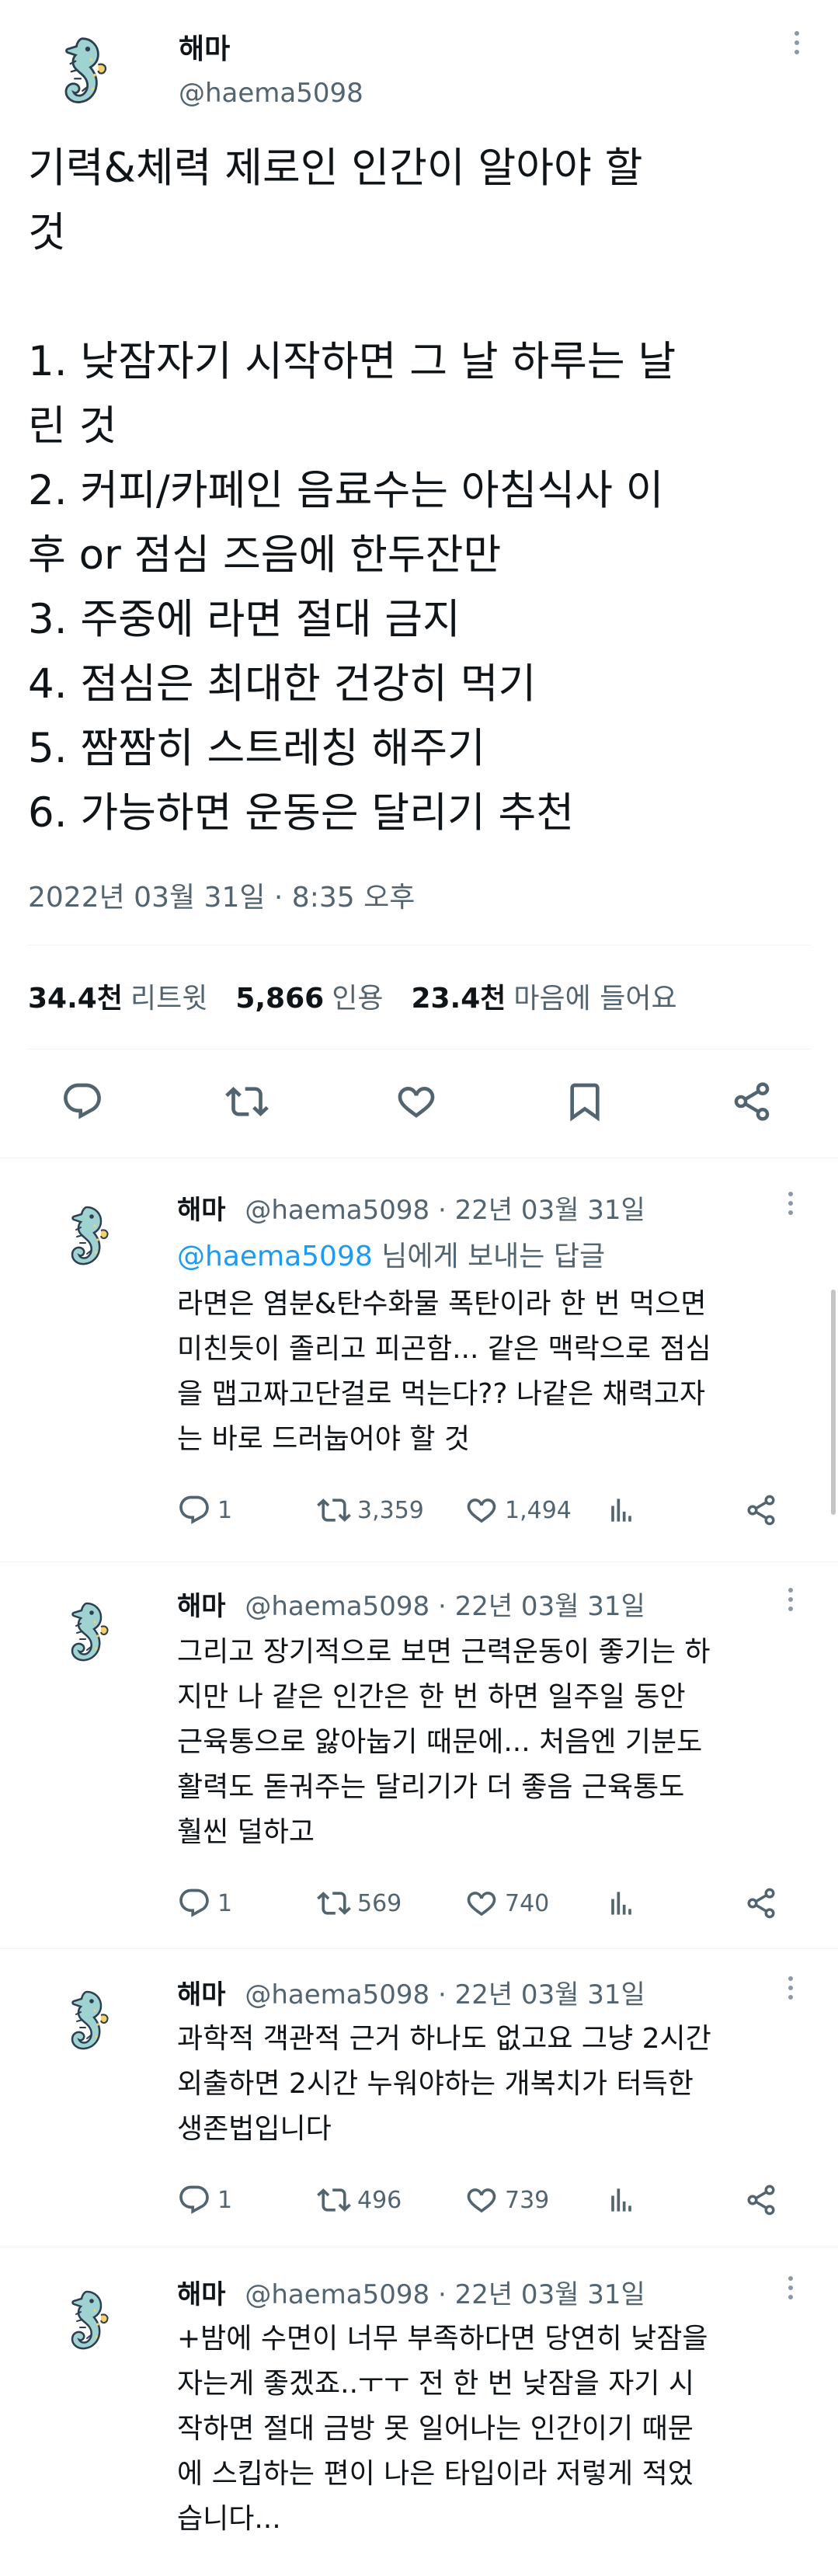 This screenshot has width=838, height=2576. I want to click on like-button: 1,494, so click(518, 1510).